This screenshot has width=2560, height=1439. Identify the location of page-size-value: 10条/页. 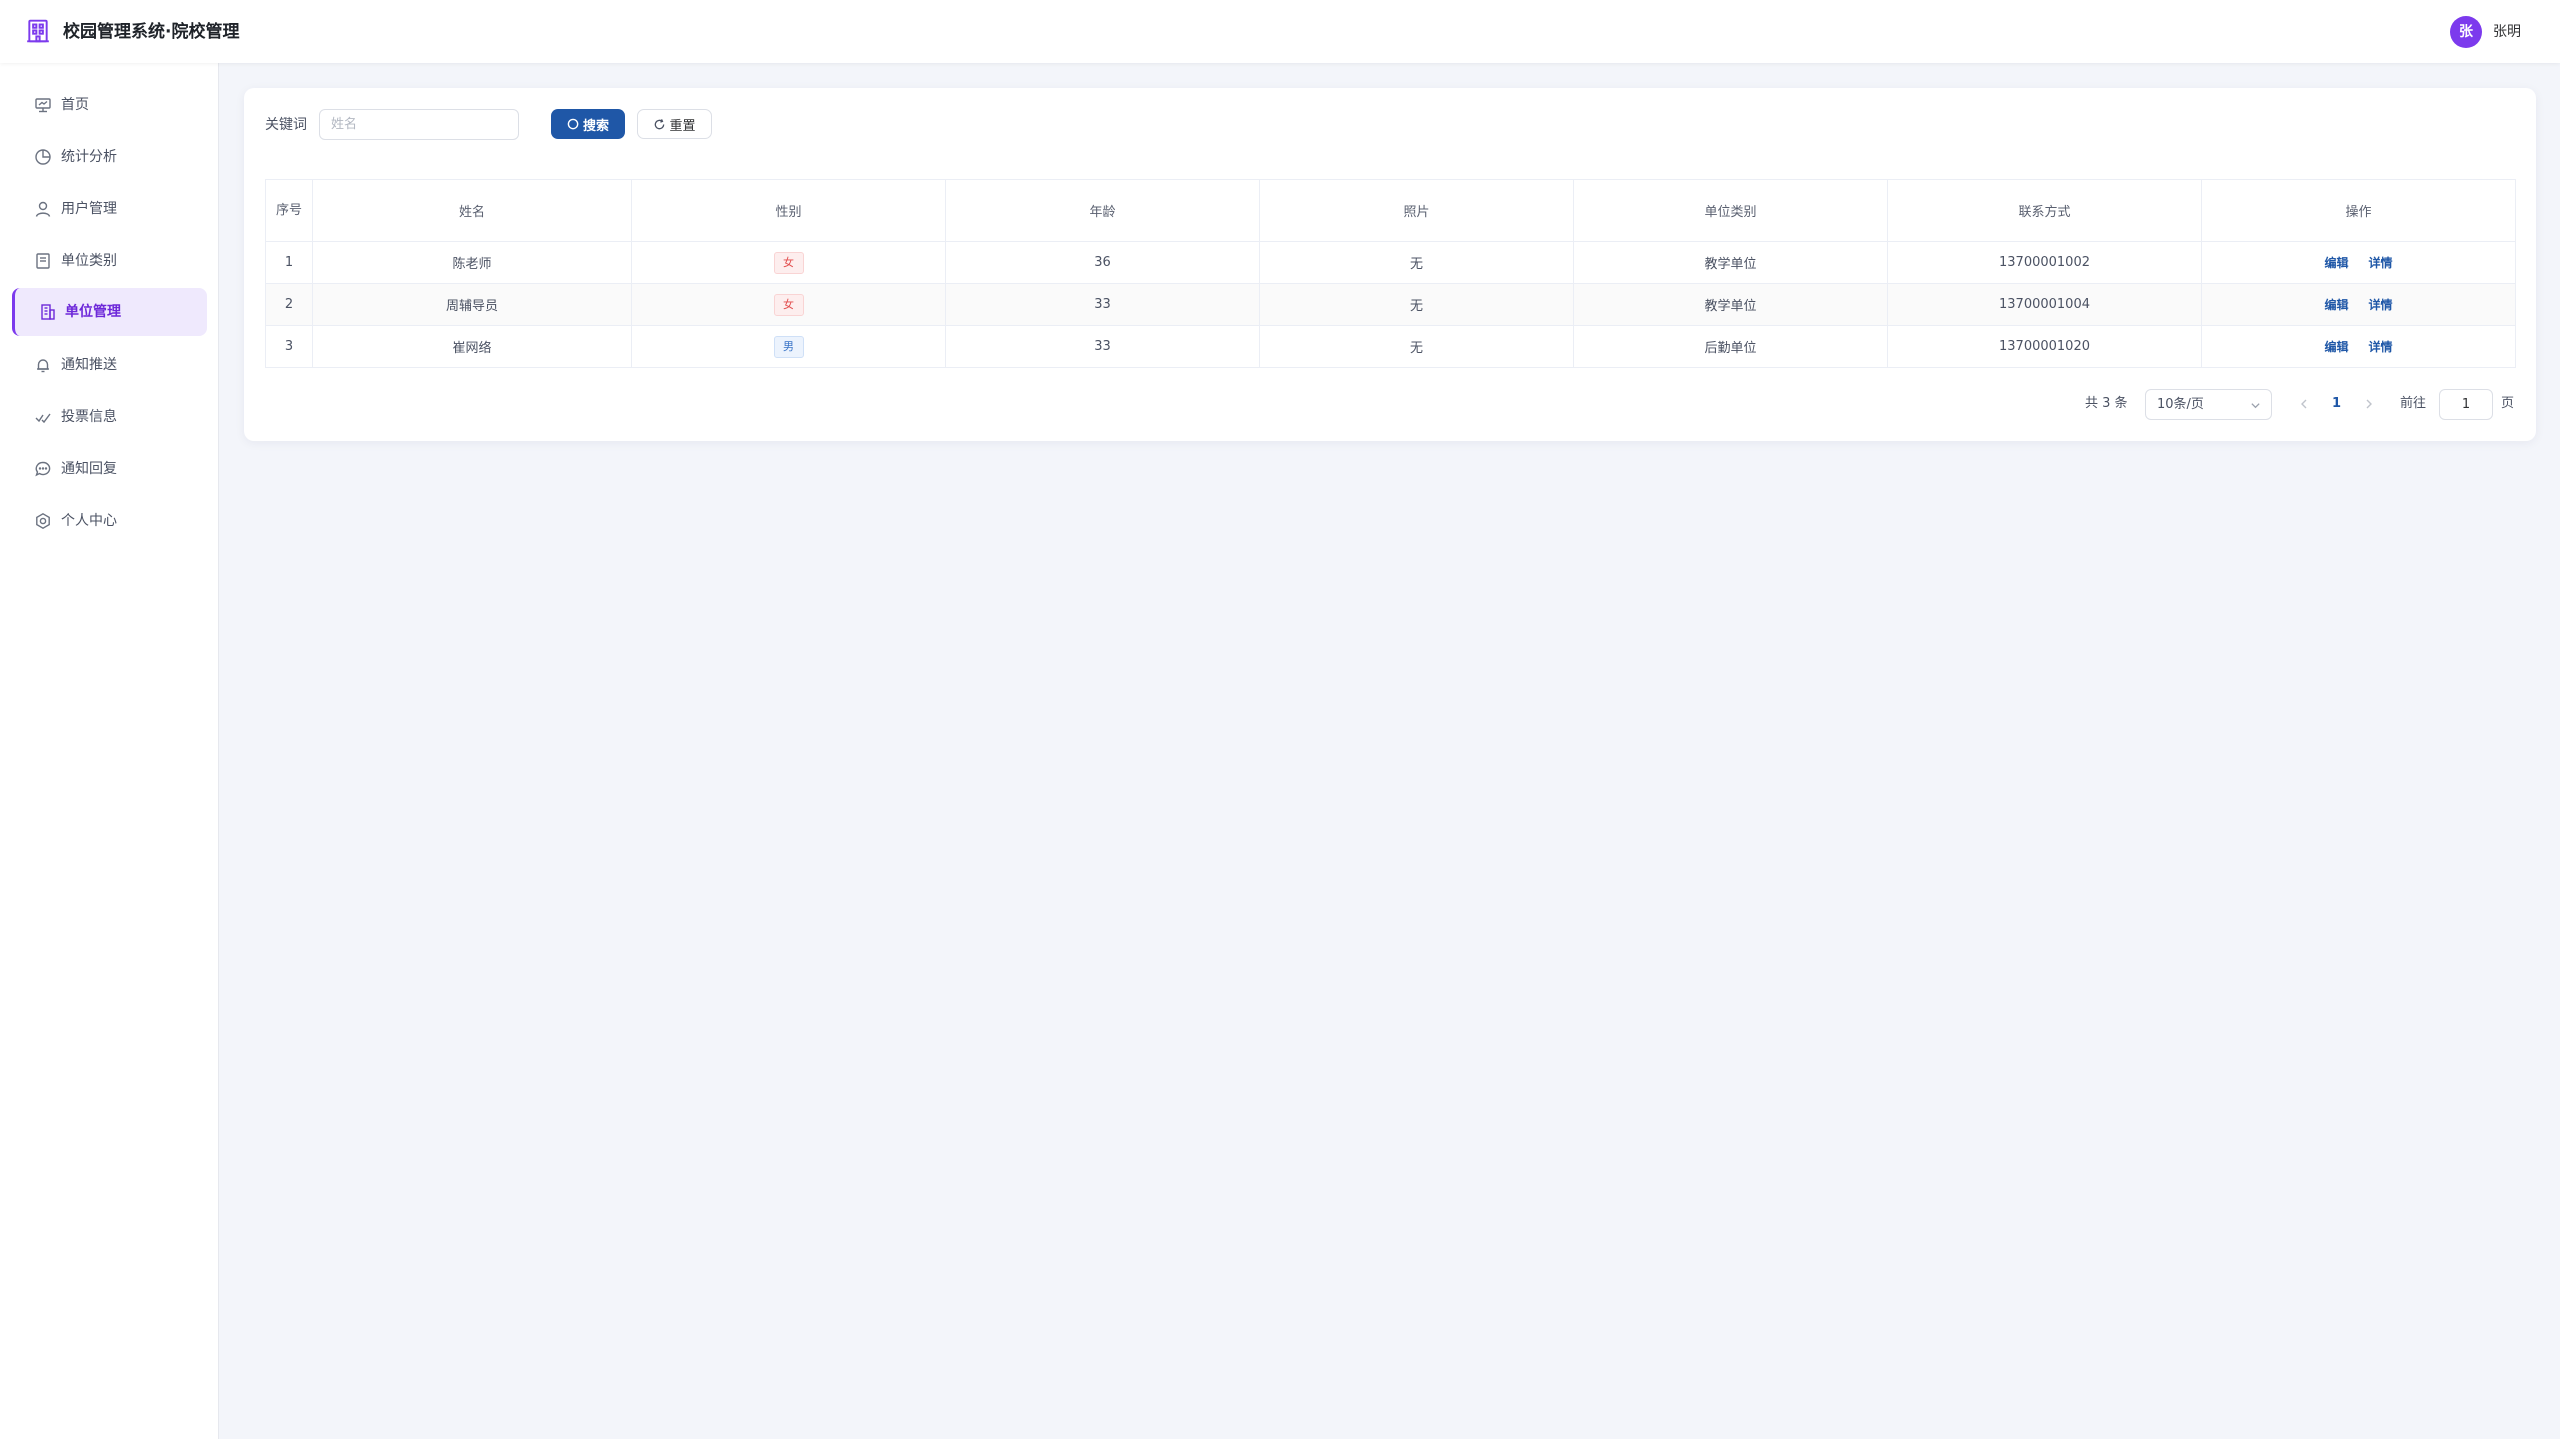
(2180, 404).